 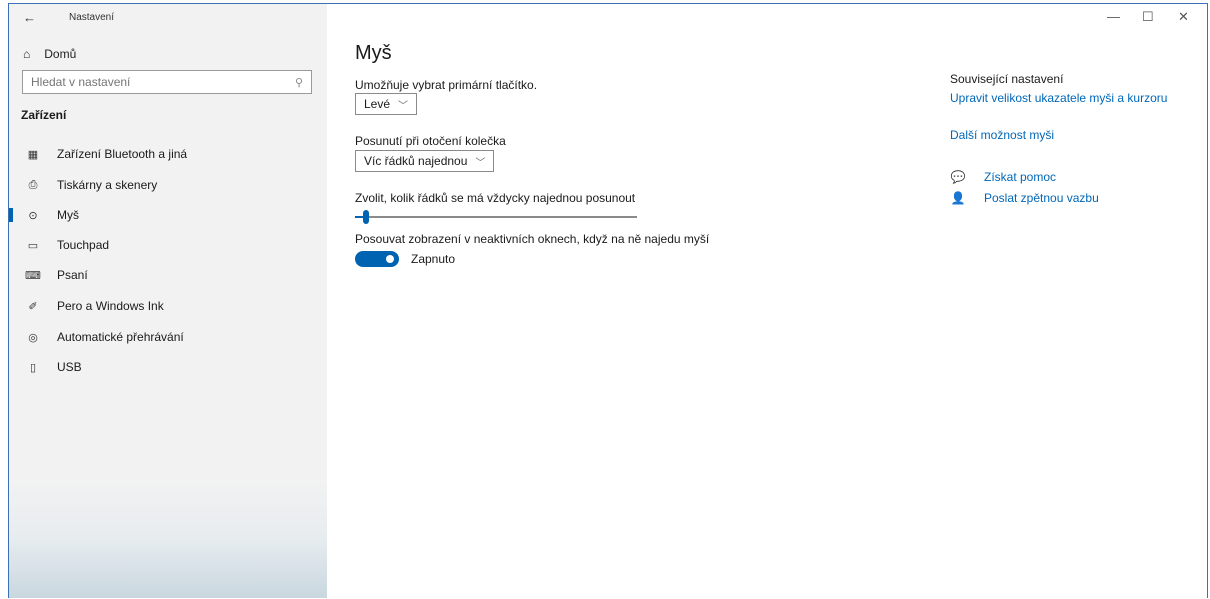 I want to click on search-box: ⚲, so click(x=167, y=82).